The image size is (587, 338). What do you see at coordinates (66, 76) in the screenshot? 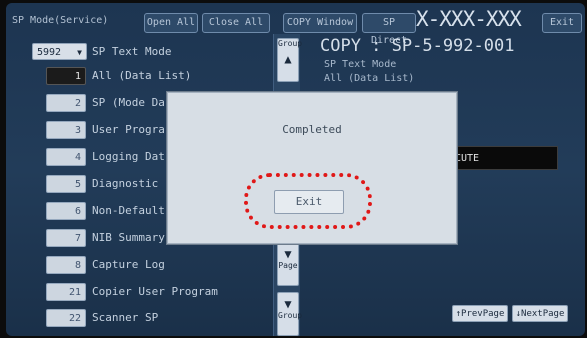
I see `sp-item-number: 1` at bounding box center [66, 76].